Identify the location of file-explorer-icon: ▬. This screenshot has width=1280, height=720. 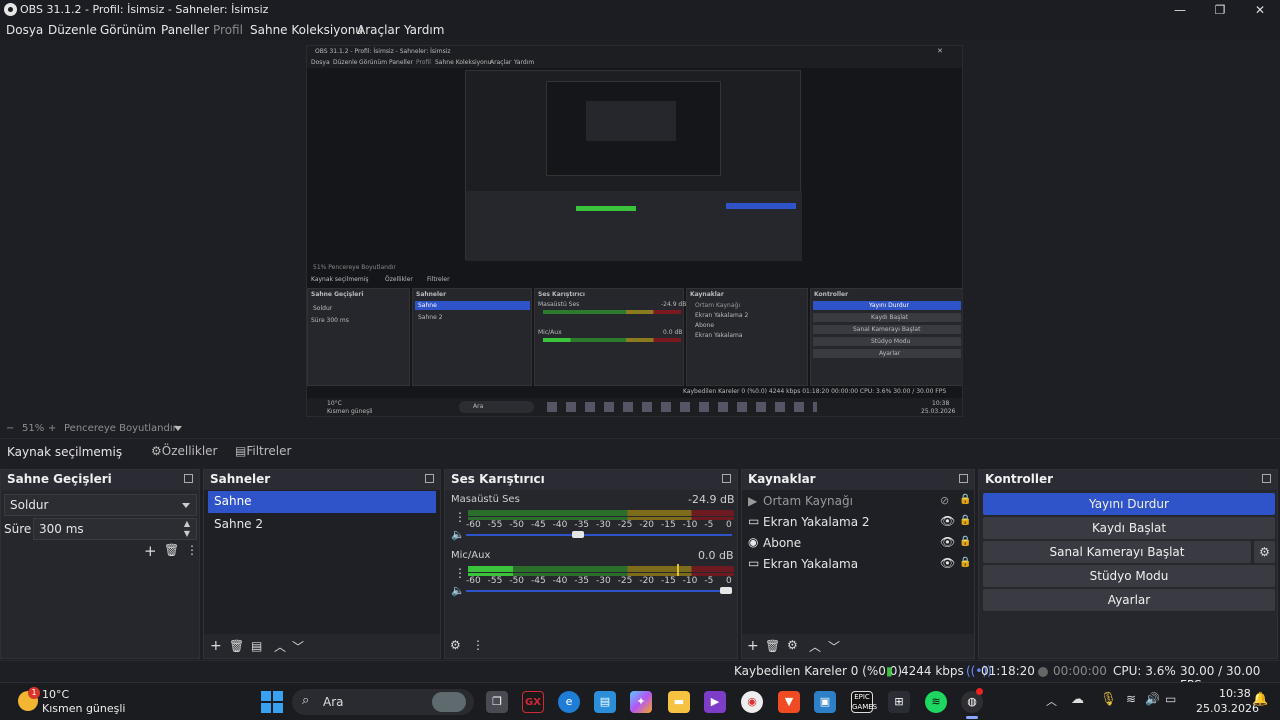
(679, 702).